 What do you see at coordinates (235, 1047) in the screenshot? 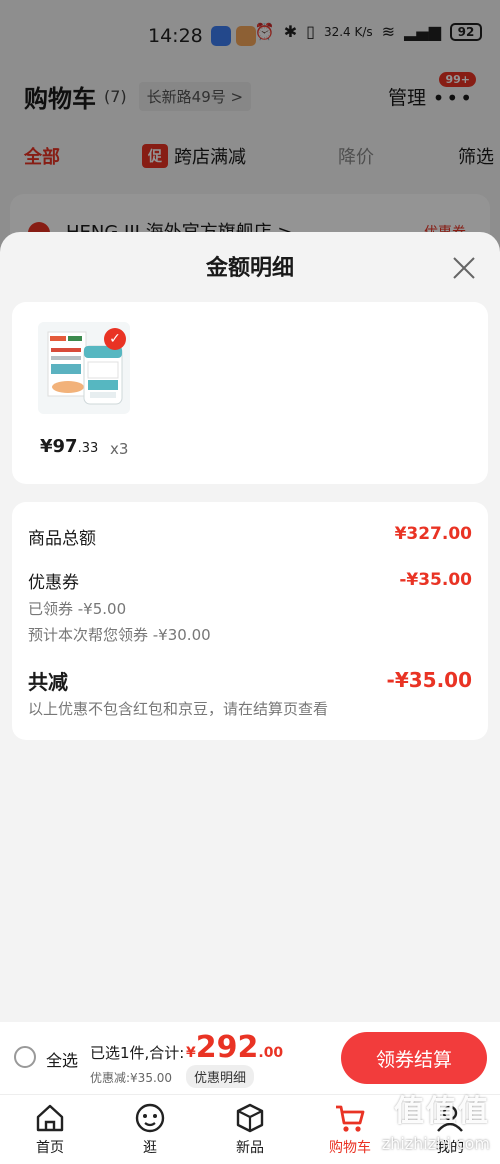
I see `total-amount: ¥292.00` at bounding box center [235, 1047].